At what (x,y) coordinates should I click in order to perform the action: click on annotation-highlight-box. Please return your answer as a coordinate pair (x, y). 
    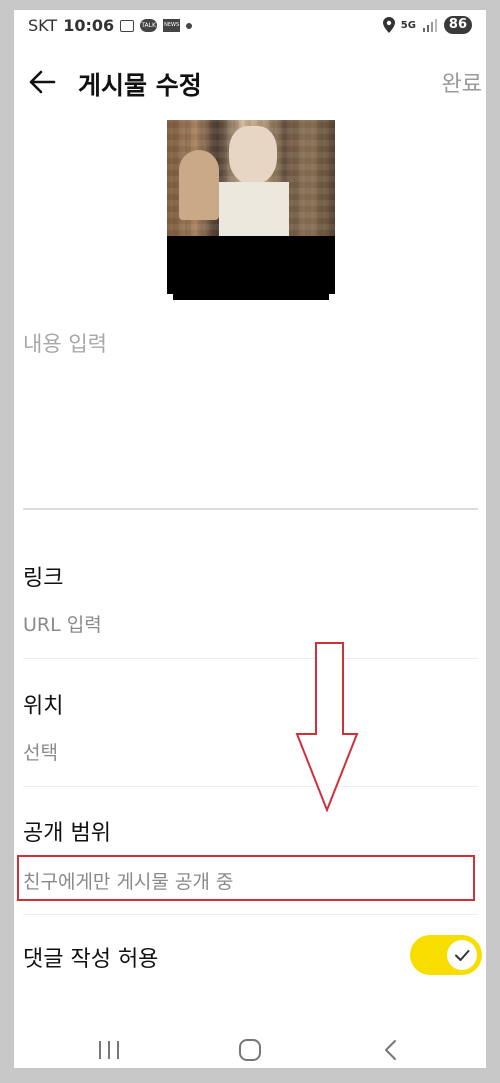
    Looking at the image, I should click on (246, 878).